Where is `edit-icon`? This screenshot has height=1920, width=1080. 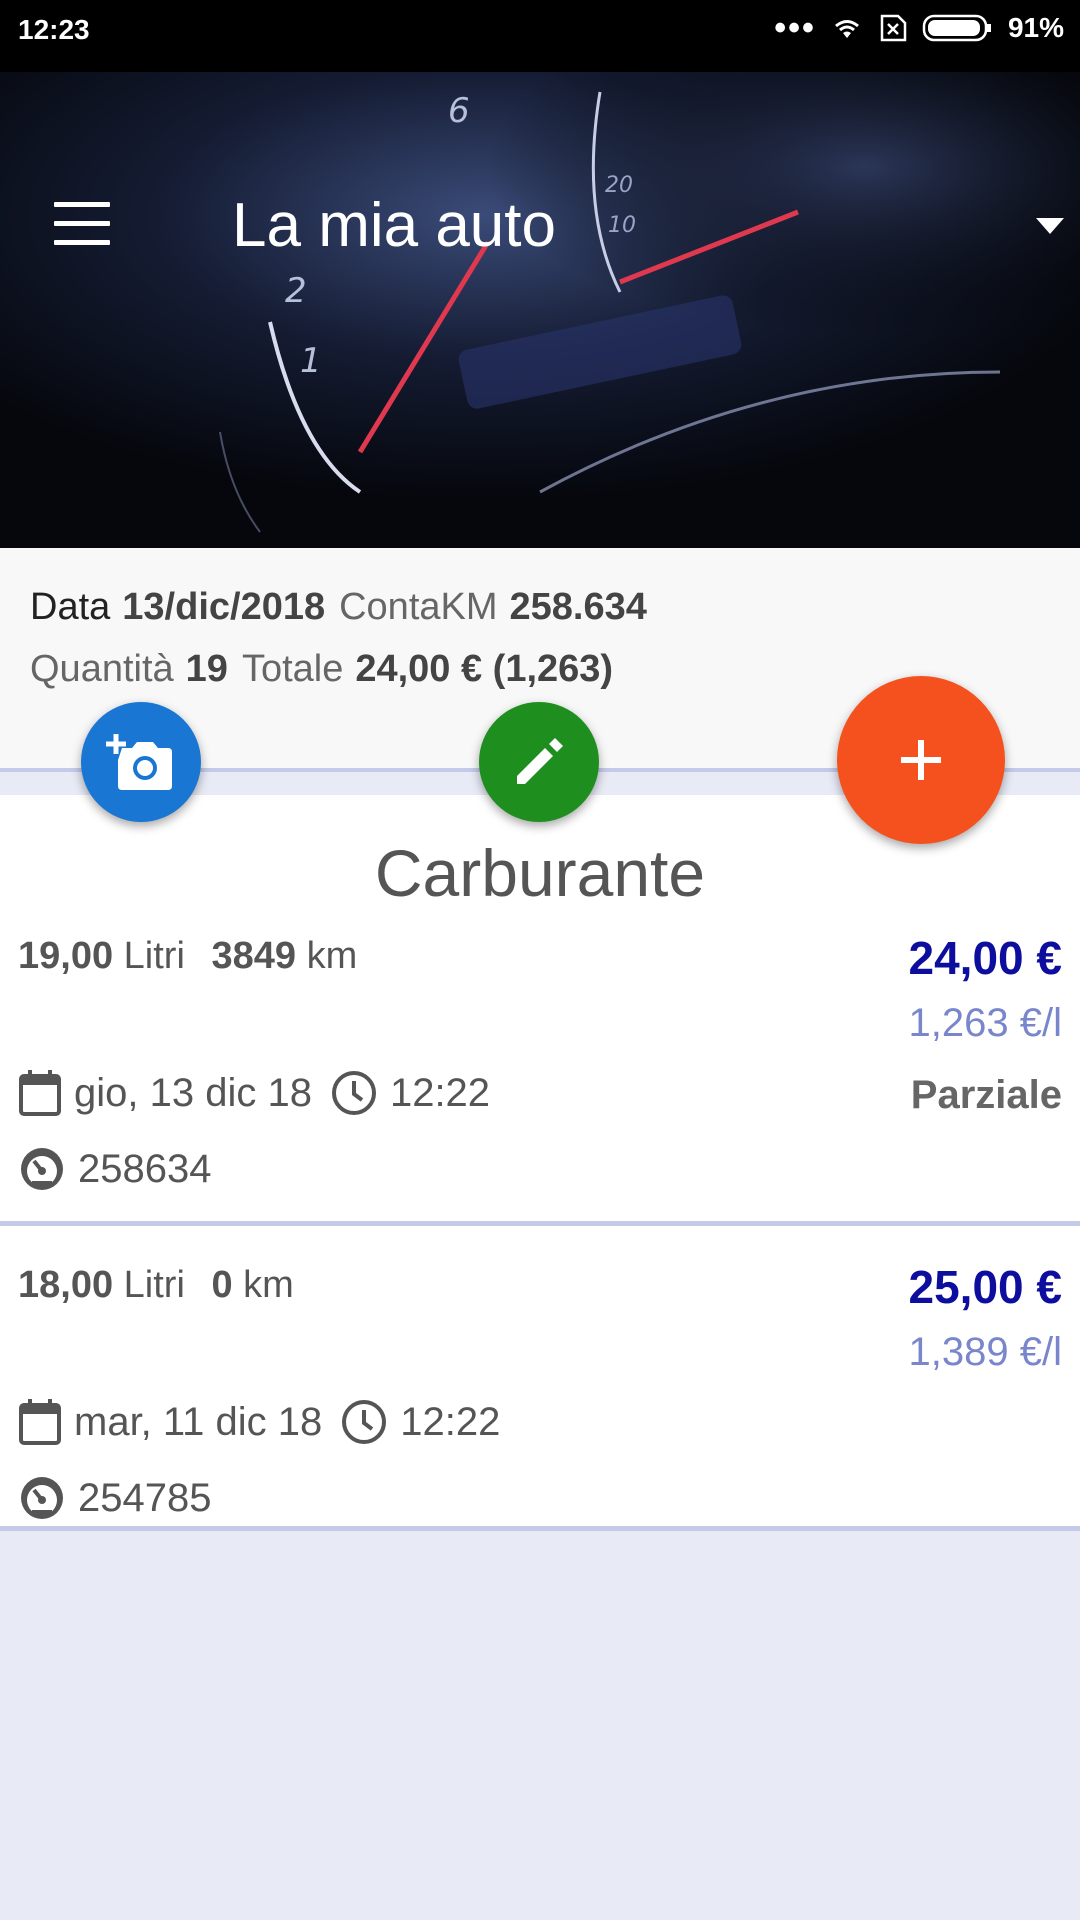 edit-icon is located at coordinates (540, 761).